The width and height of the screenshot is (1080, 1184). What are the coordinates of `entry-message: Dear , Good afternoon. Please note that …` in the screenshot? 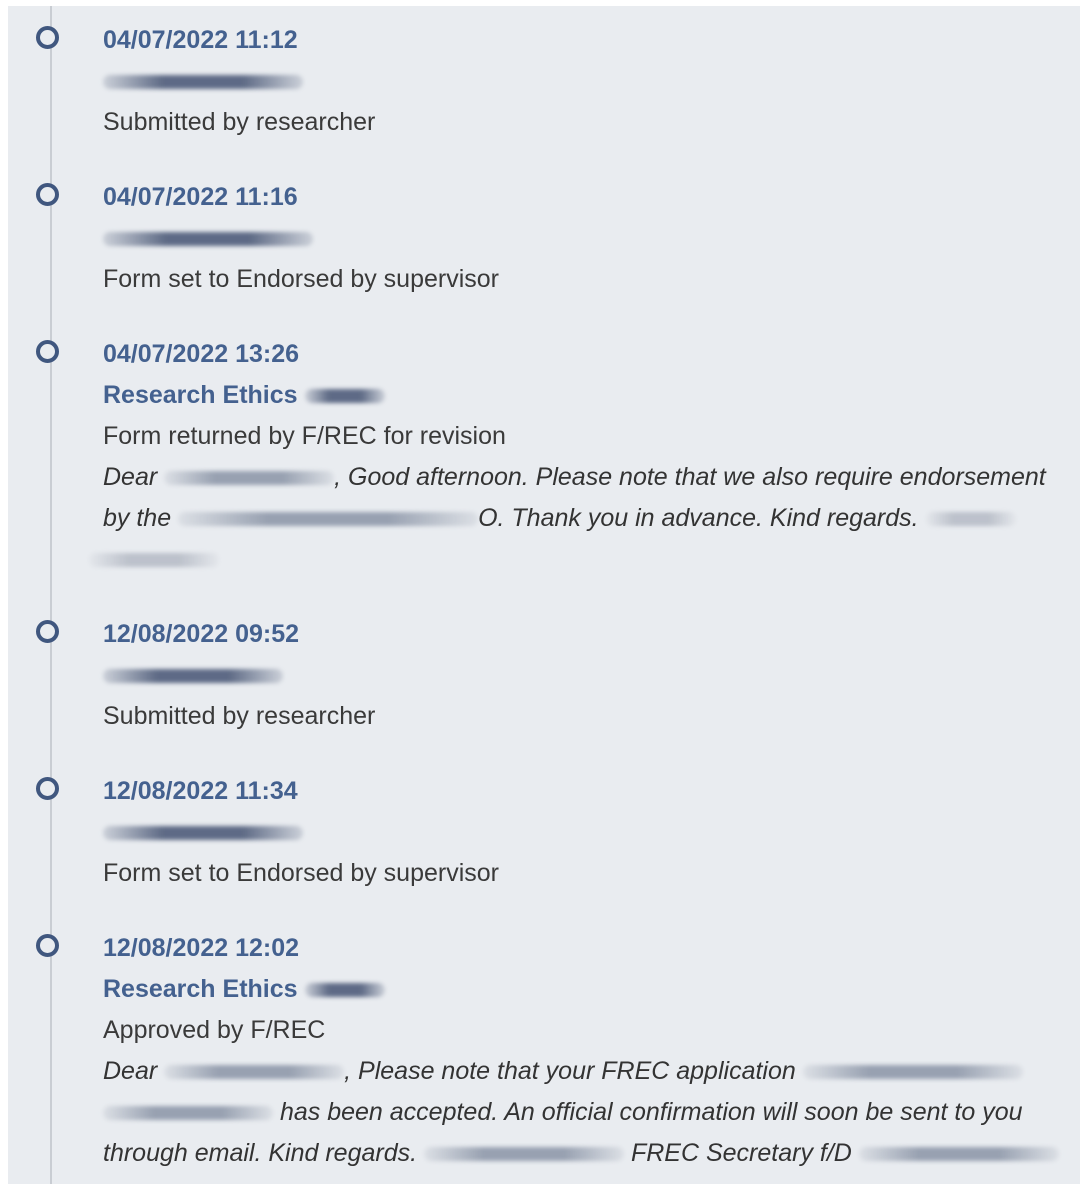 It's located at (584, 518).